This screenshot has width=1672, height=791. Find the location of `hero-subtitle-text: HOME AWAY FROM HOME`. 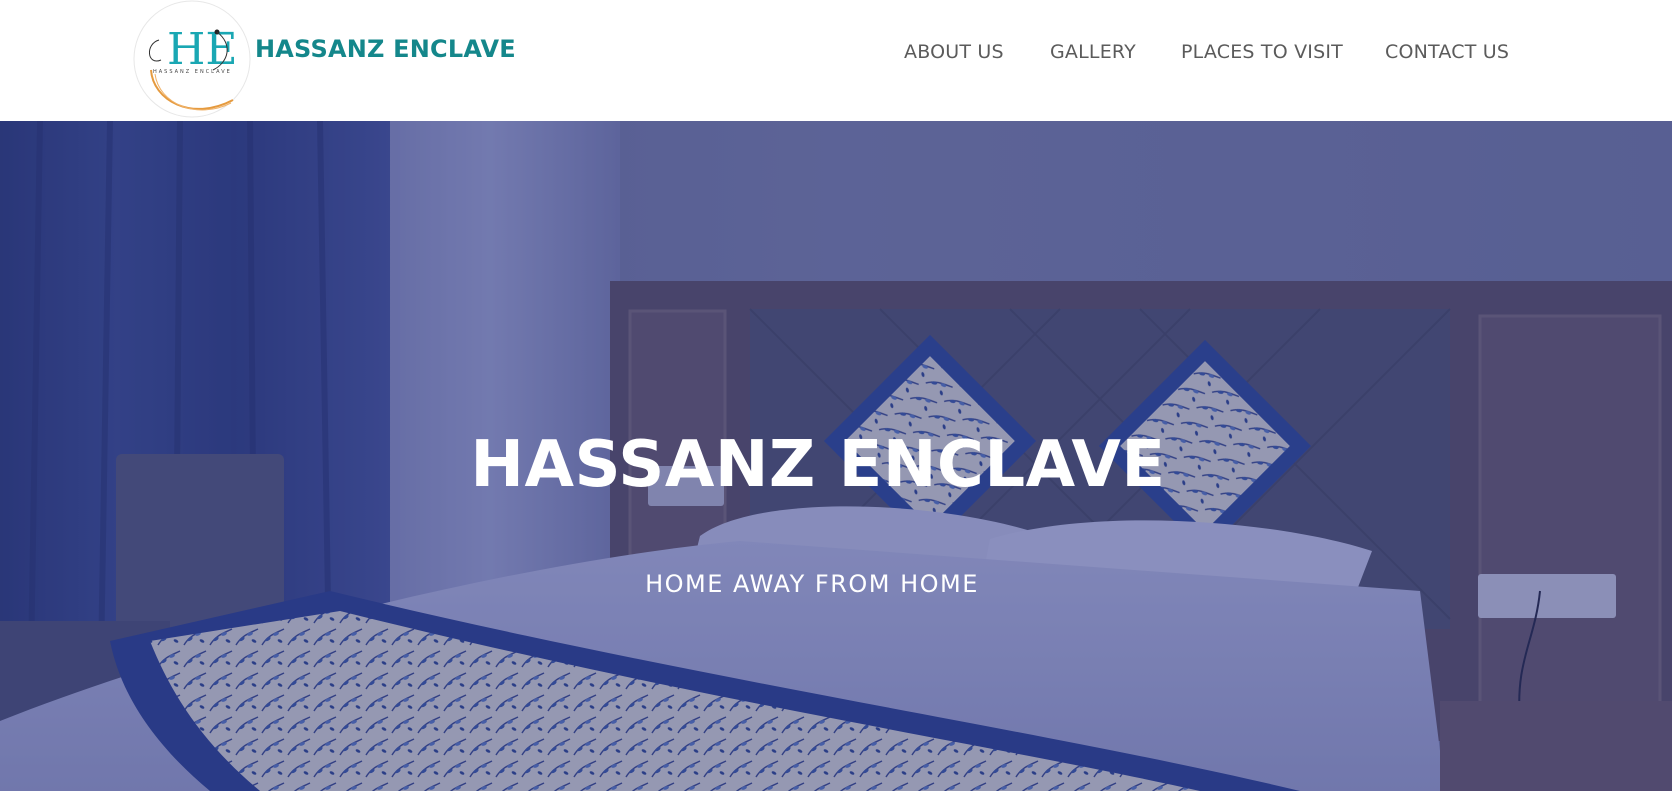

hero-subtitle-text: HOME AWAY FROM HOME is located at coordinates (812, 584).